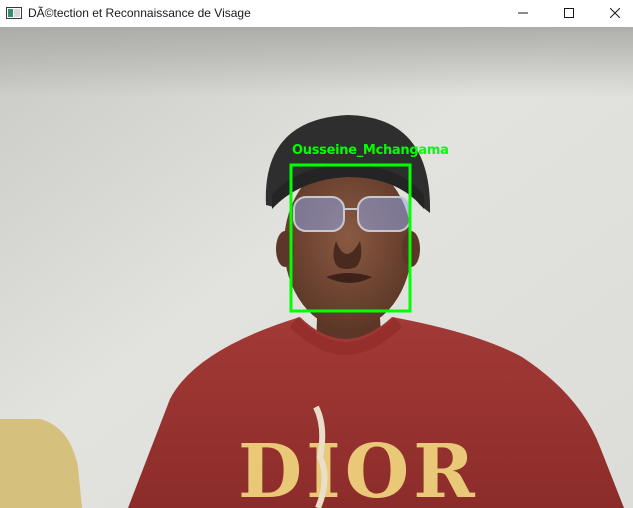 The image size is (633, 508). I want to click on maximize-button, so click(569, 13).